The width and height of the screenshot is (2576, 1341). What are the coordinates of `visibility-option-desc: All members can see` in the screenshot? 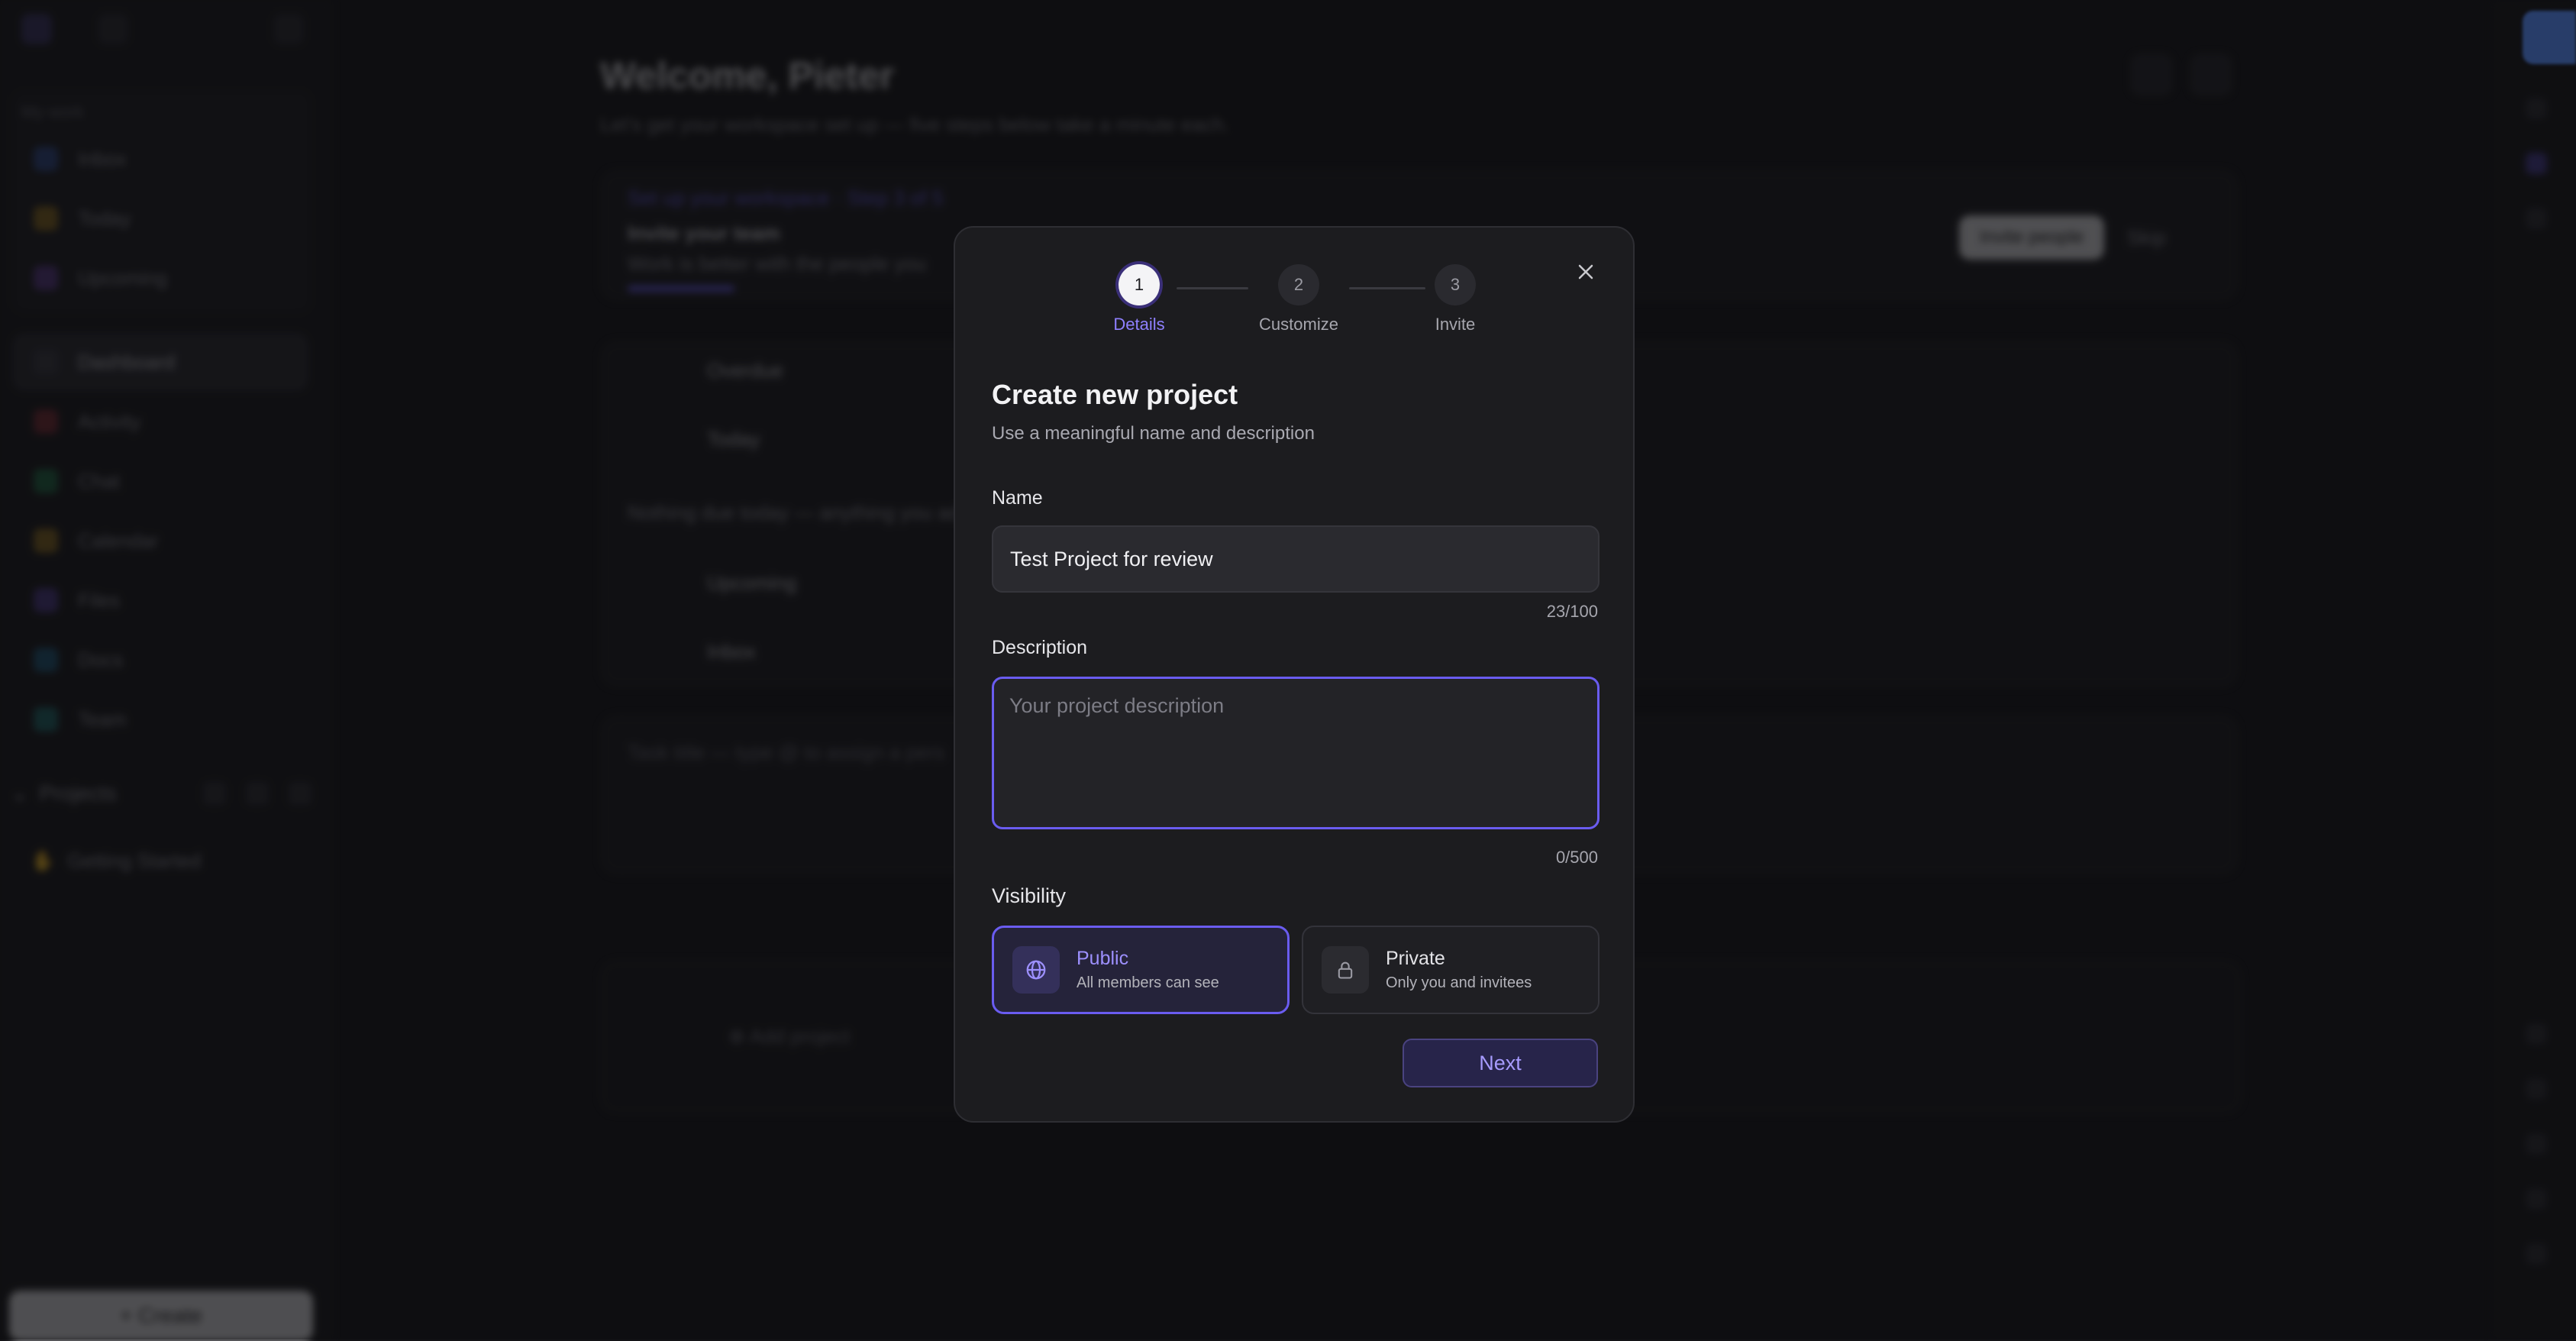 It's located at (1148, 983).